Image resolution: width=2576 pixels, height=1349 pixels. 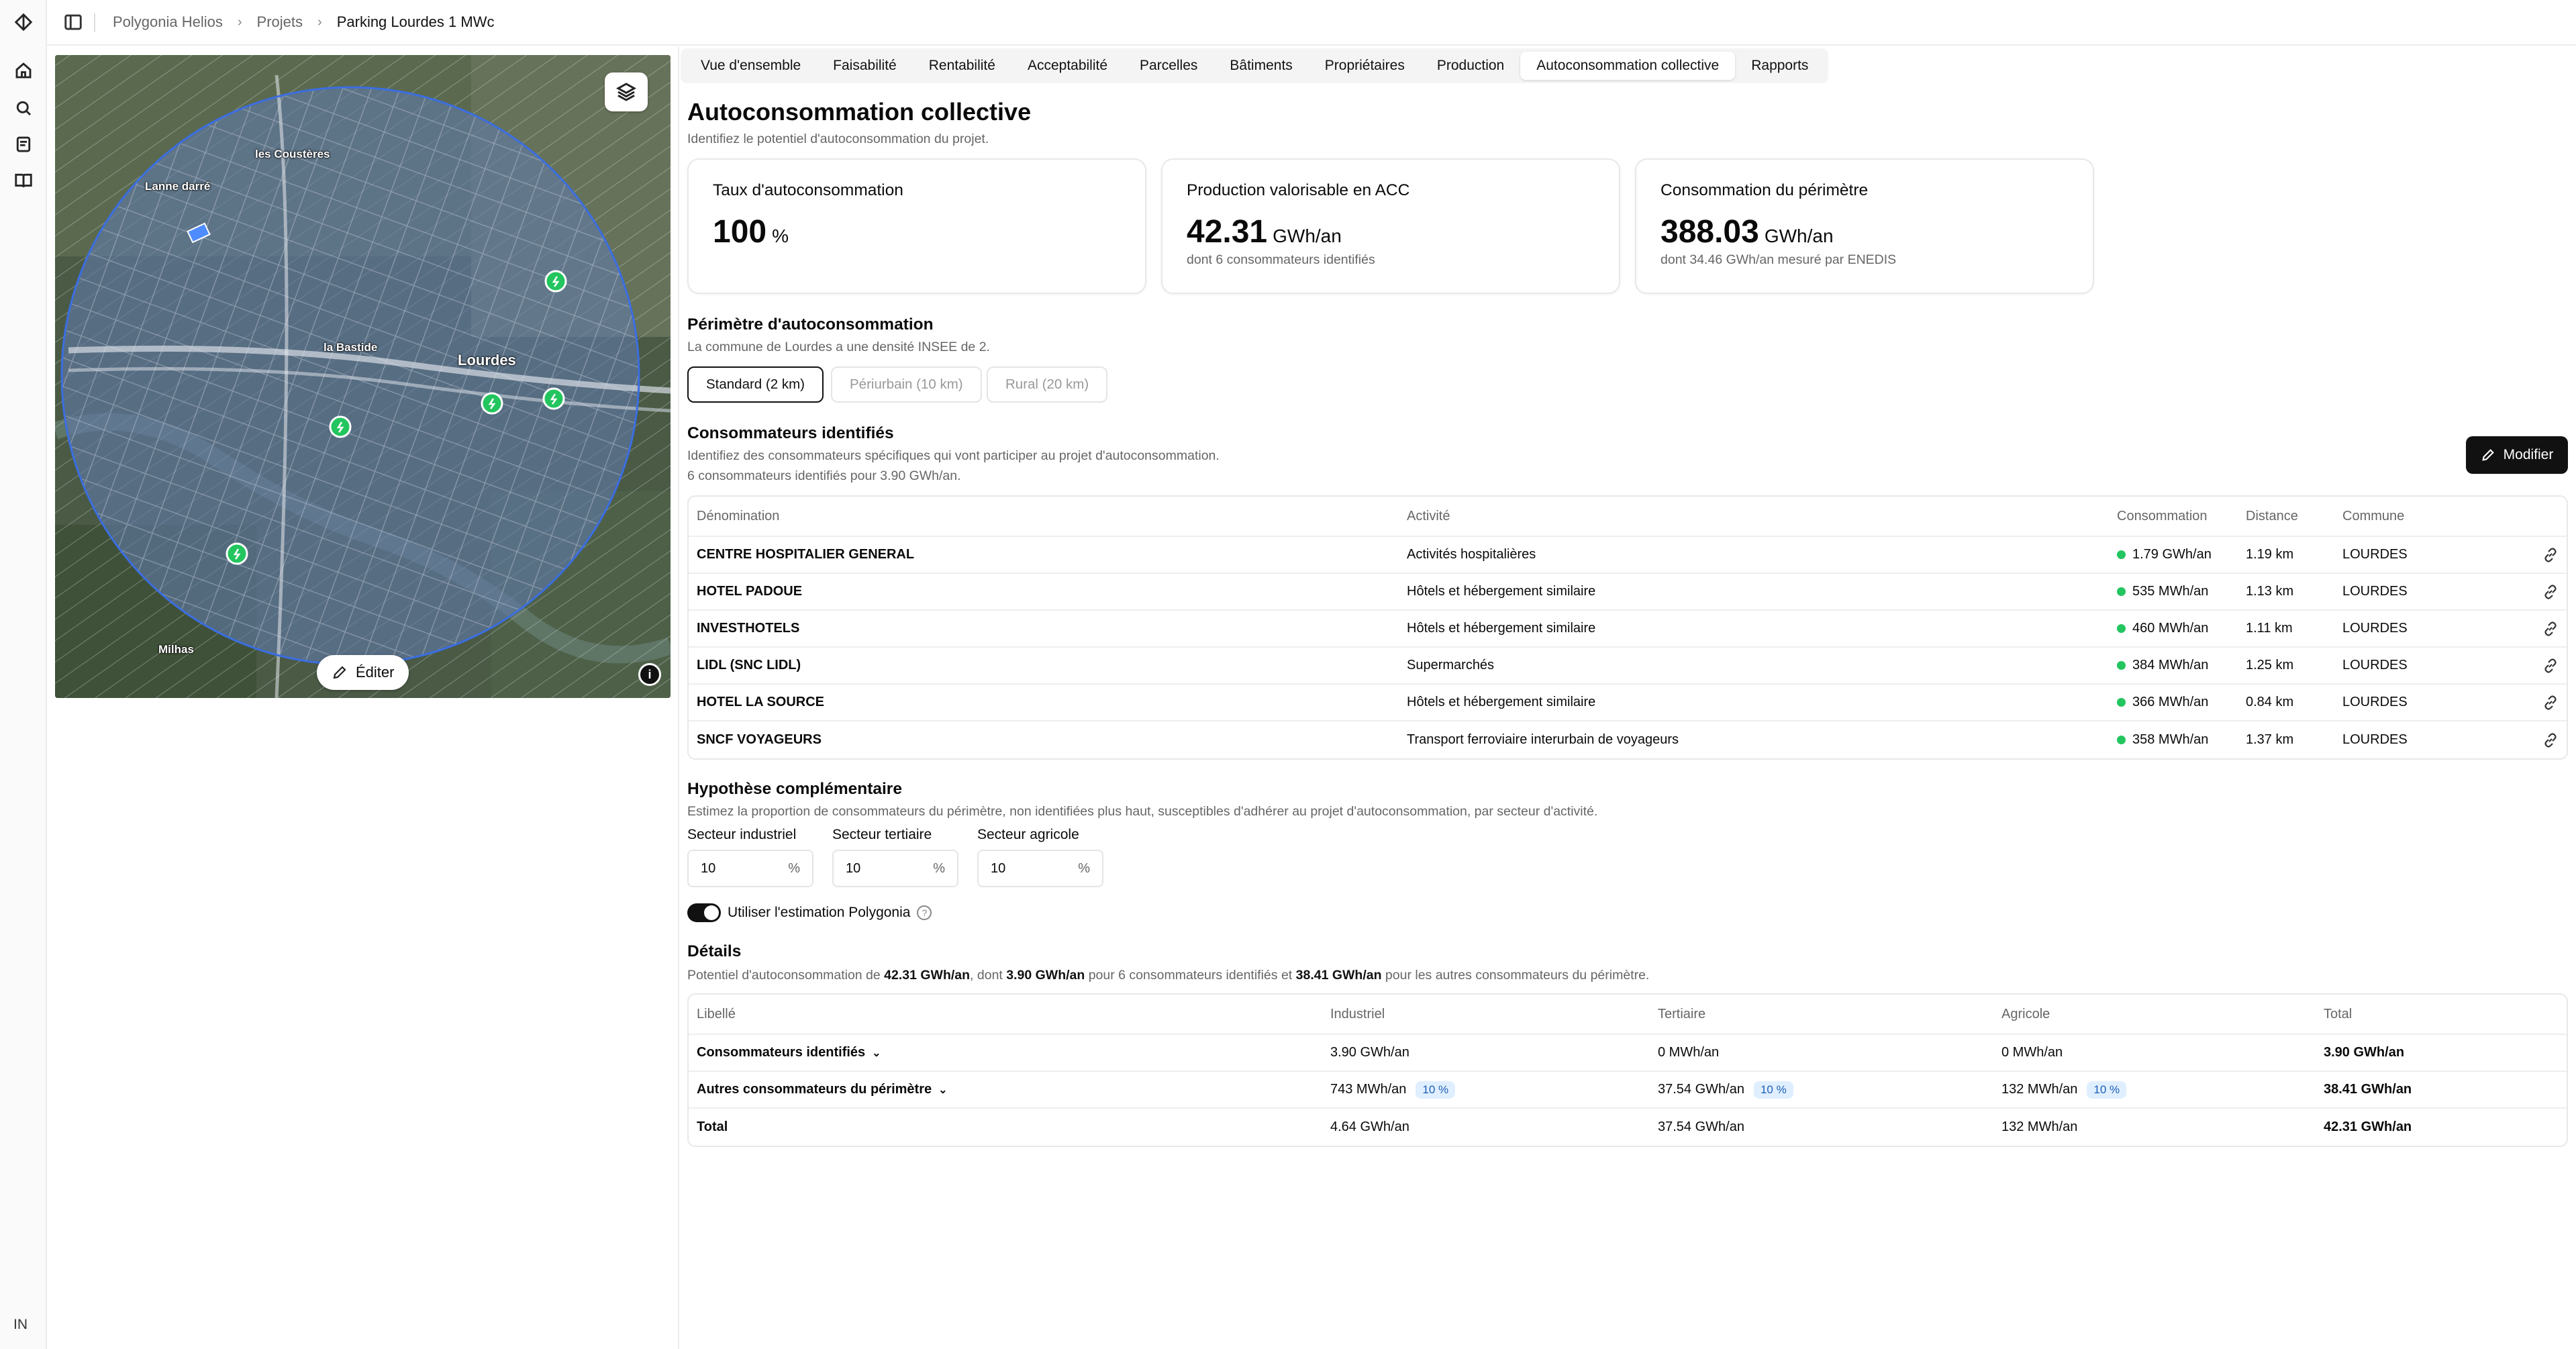 I want to click on breadcrumb-item: Polygonia Helios, so click(x=168, y=22).